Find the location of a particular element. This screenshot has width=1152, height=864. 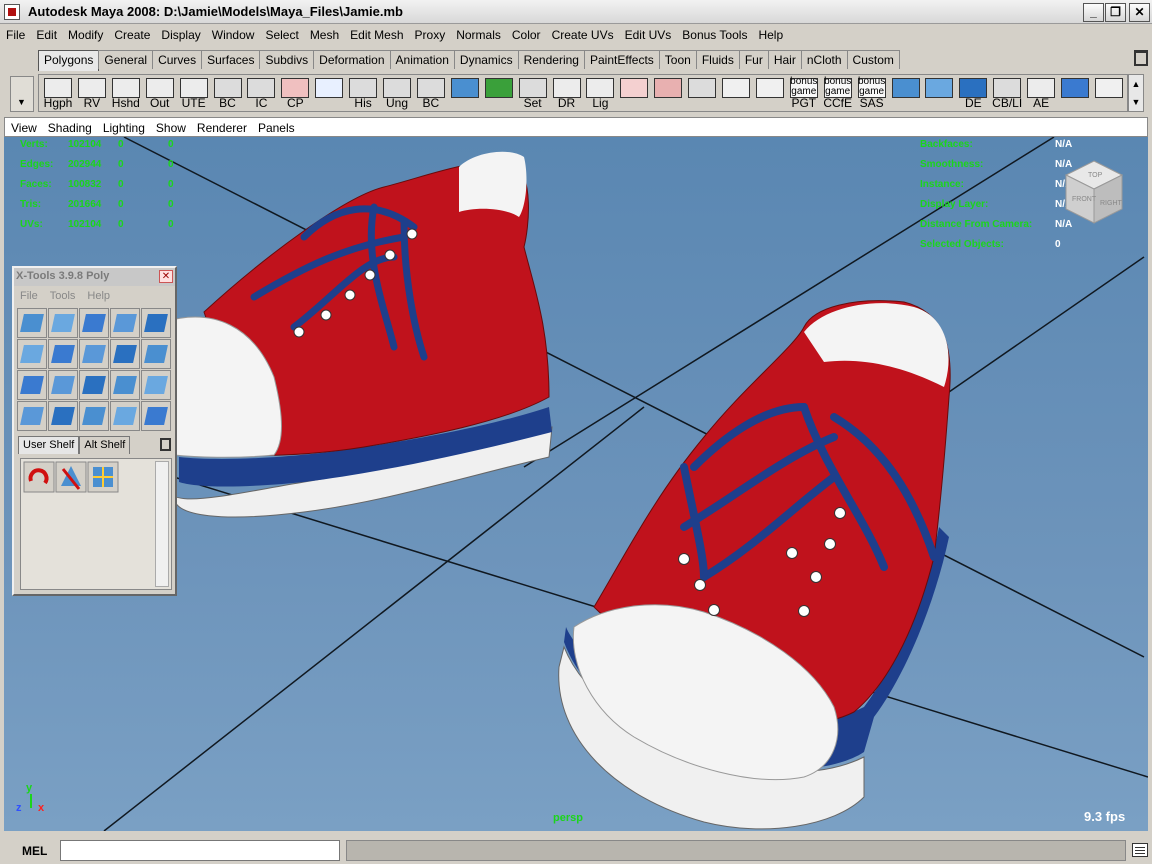

panel-menu-panels: Panels is located at coordinates (276, 126).